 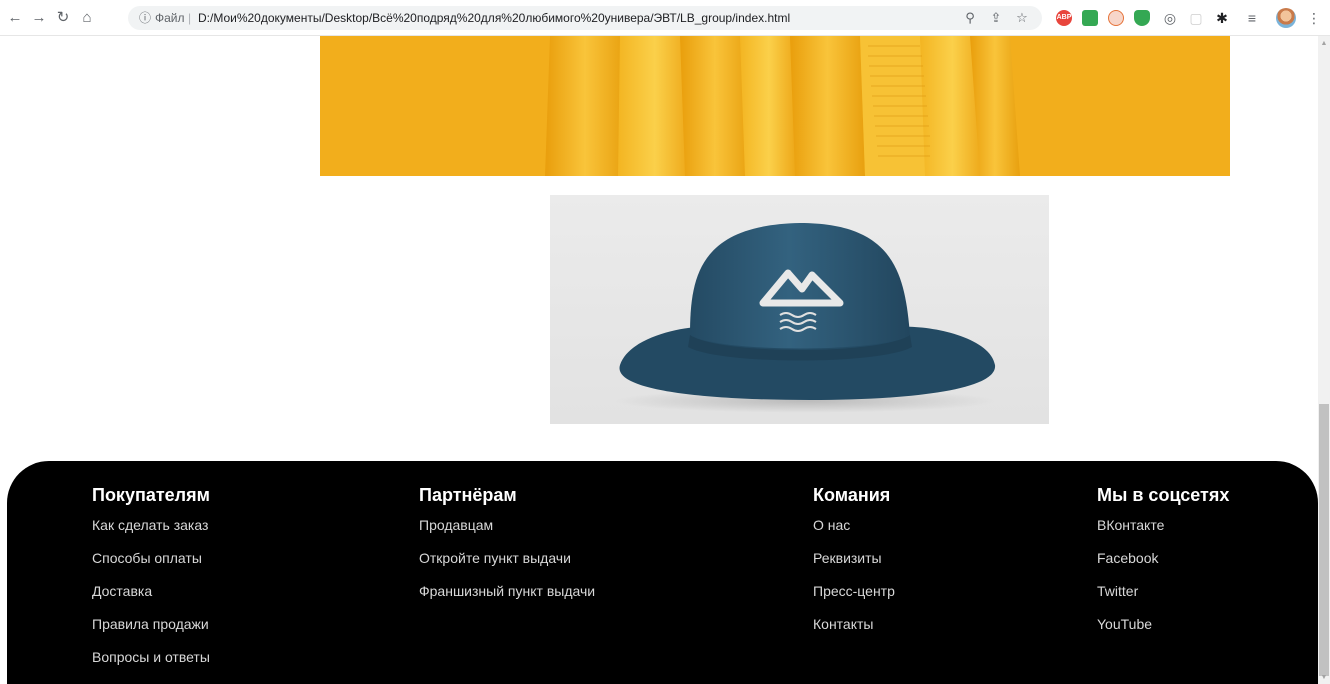 I want to click on reload-icon: ↻, so click(x=63, y=18).